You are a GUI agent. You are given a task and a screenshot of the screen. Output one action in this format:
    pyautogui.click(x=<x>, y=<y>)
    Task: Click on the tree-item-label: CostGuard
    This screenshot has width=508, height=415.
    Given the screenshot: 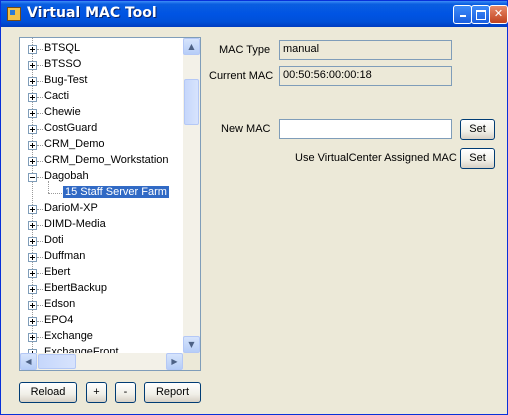 What is the action you would take?
    pyautogui.click(x=70, y=128)
    